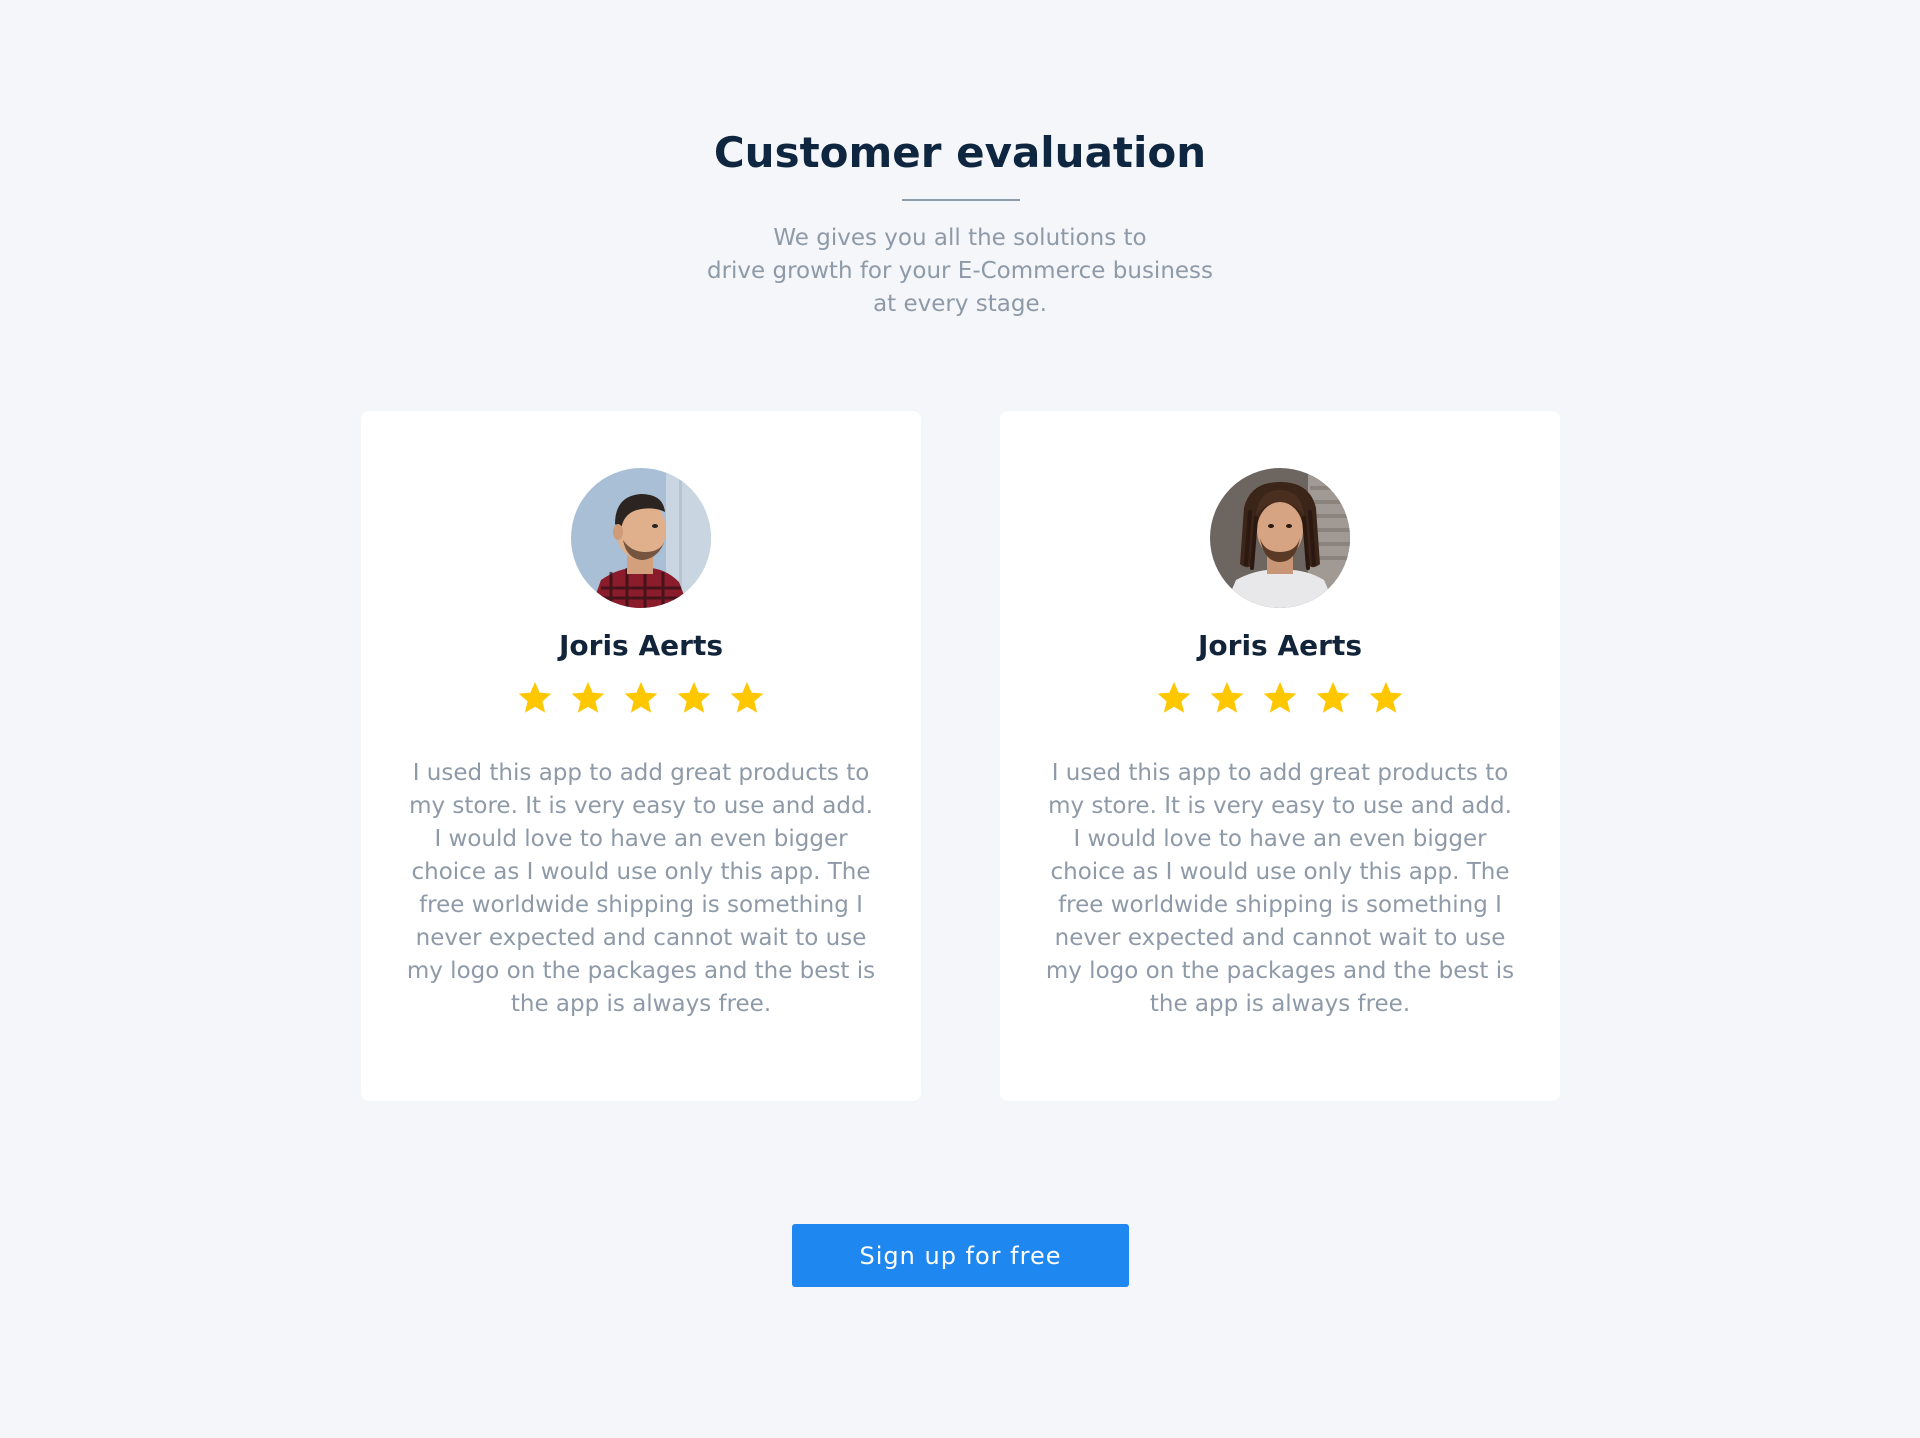 Image resolution: width=1920 pixels, height=1438 pixels. Describe the element at coordinates (960, 152) in the screenshot. I see `section-title: Customer evaluation` at that location.